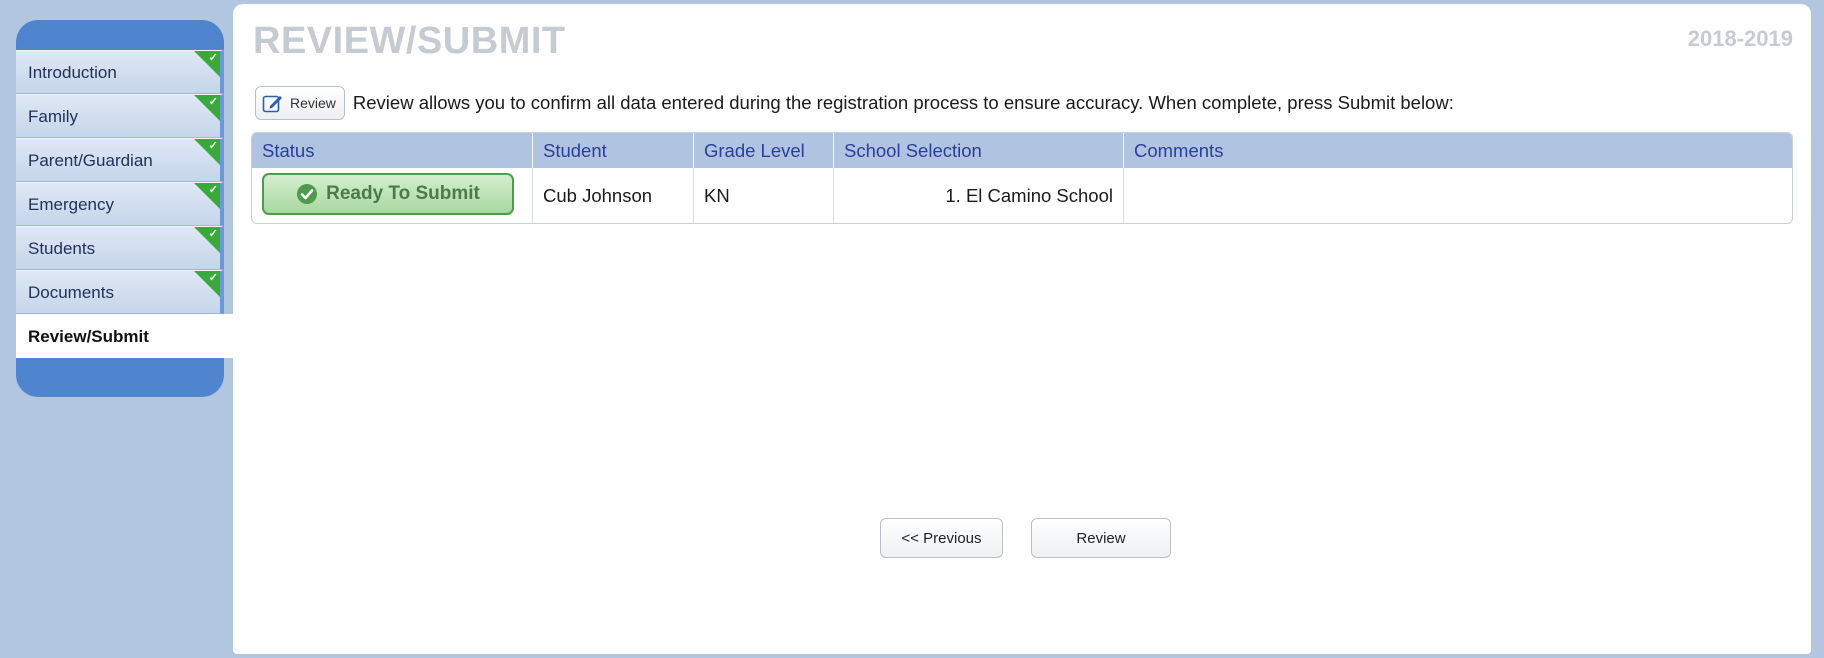 The width and height of the screenshot is (1824, 658). Describe the element at coordinates (979, 150) in the screenshot. I see `column-header-school-selection: School Selection` at that location.